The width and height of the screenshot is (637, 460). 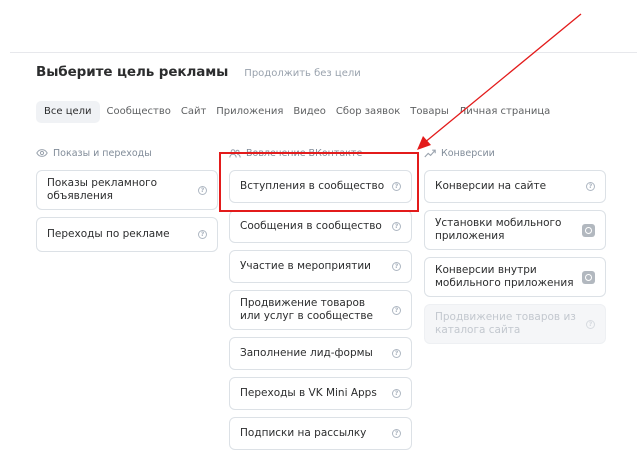 I want to click on goal-card-label: Конверсии на сайте, so click(x=491, y=186).